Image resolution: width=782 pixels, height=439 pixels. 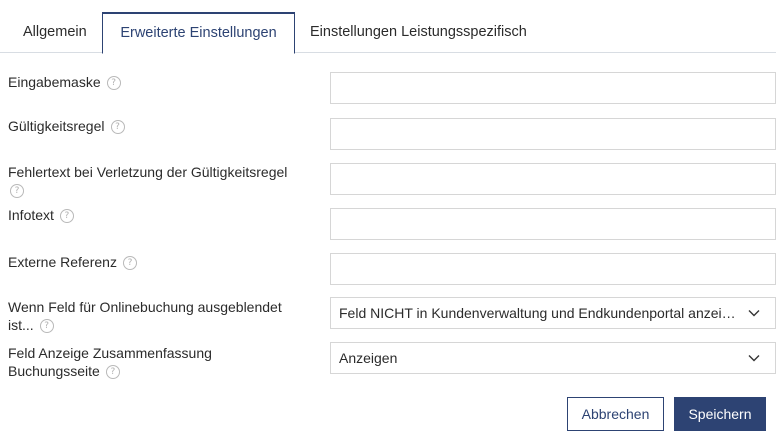 I want to click on infotext-label: Infotext?, so click(x=41, y=215).